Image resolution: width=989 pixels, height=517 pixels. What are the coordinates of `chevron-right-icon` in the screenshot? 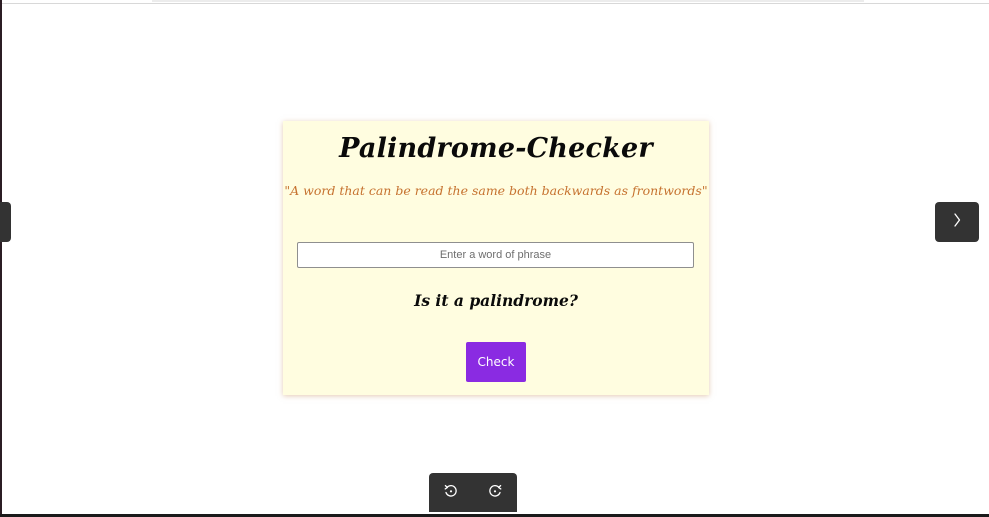 It's located at (957, 222).